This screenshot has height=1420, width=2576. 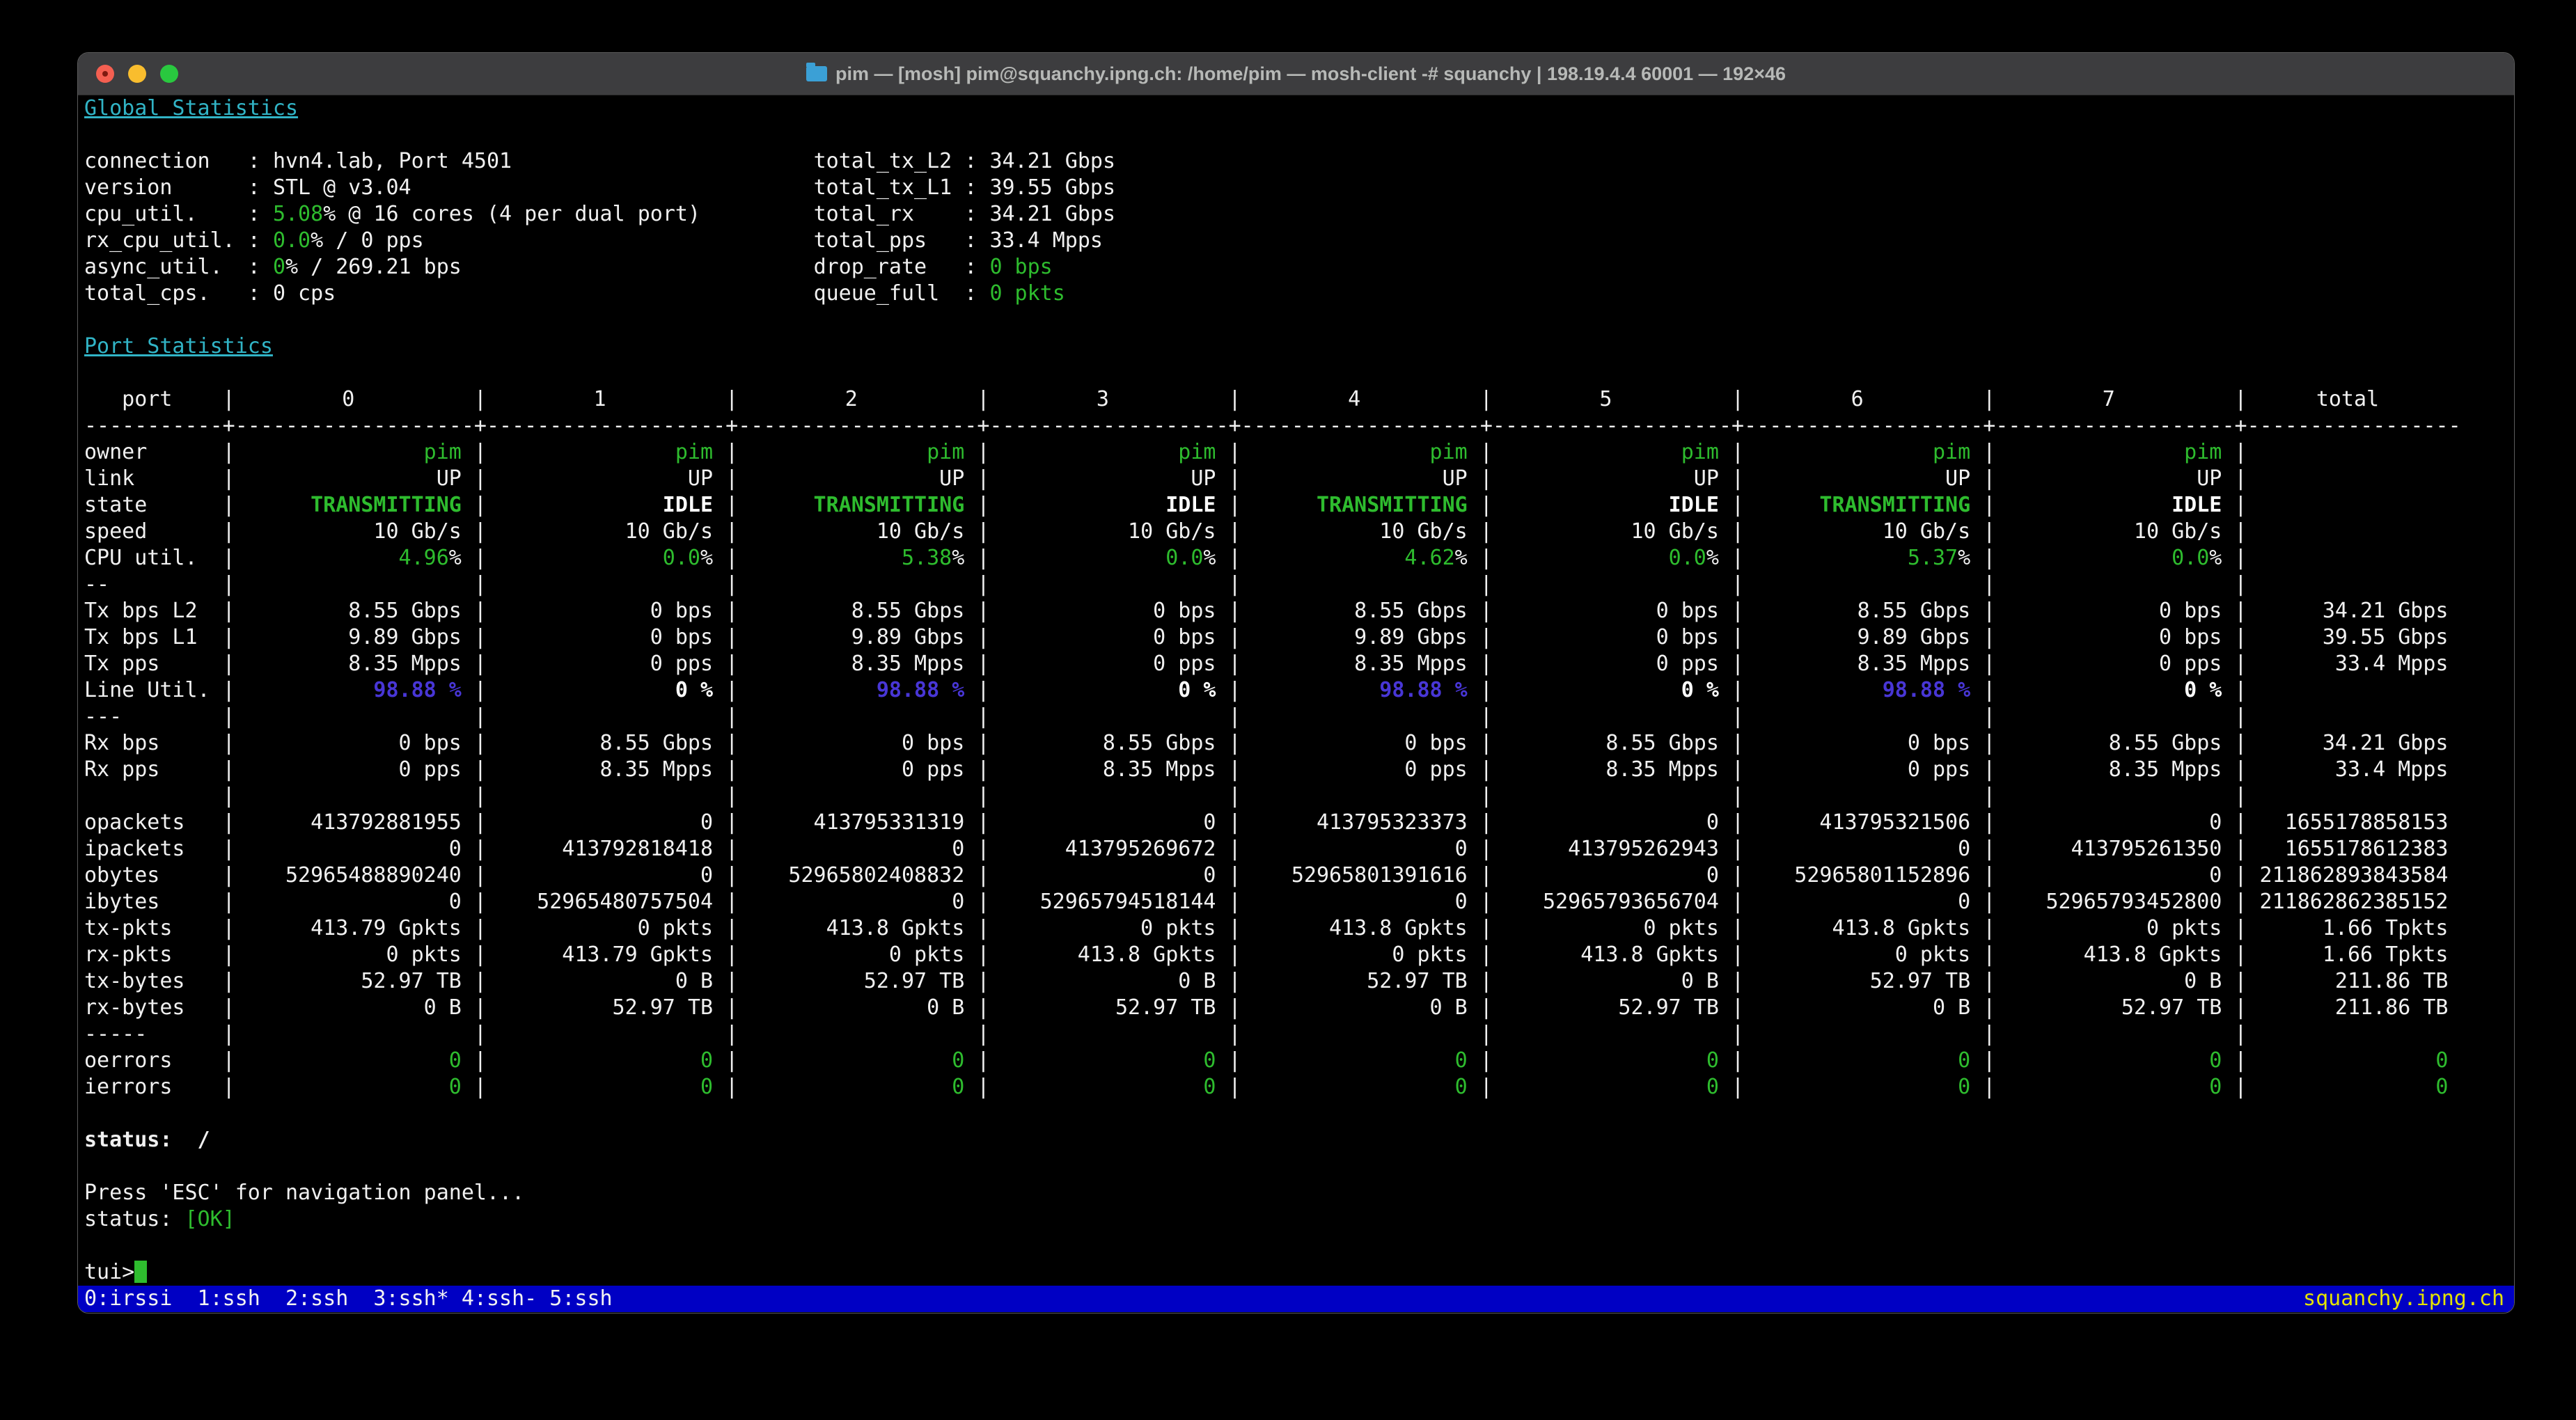 I want to click on port-stats-heading: Port Statistics, so click(x=178, y=346).